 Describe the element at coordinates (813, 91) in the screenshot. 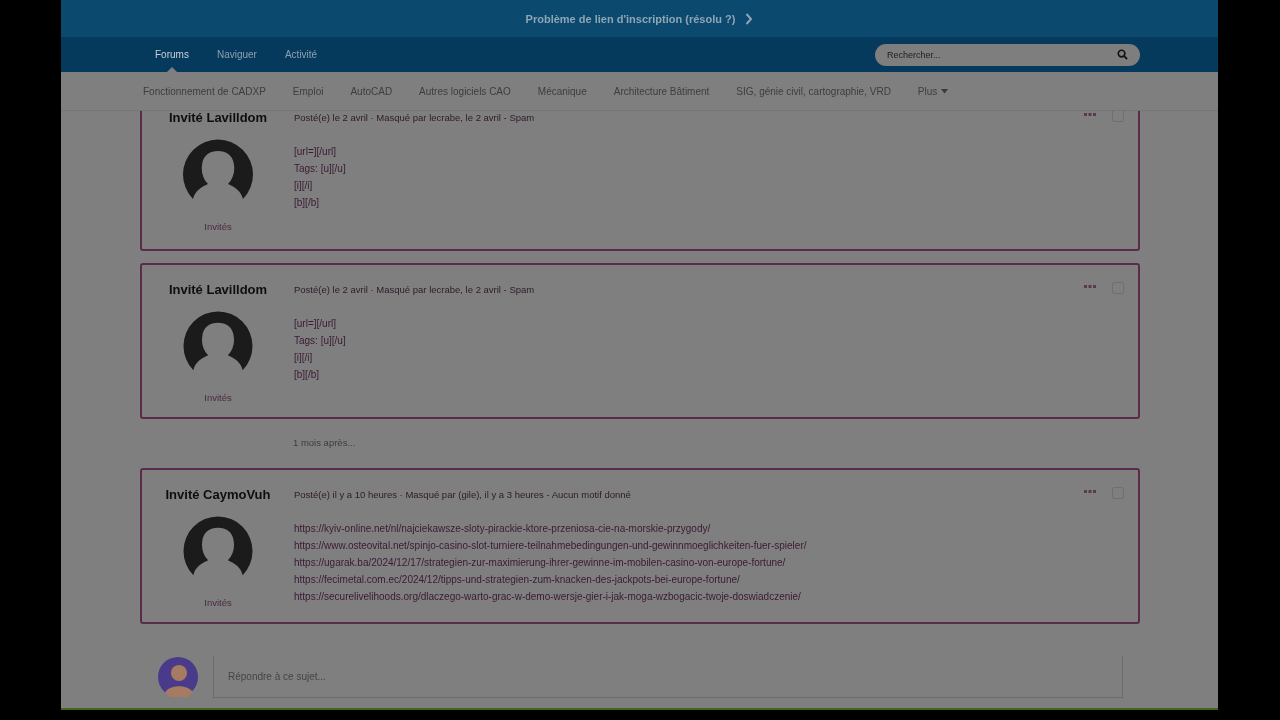

I see `category-link: SIG, génie civil, cartographie, VRD` at that location.